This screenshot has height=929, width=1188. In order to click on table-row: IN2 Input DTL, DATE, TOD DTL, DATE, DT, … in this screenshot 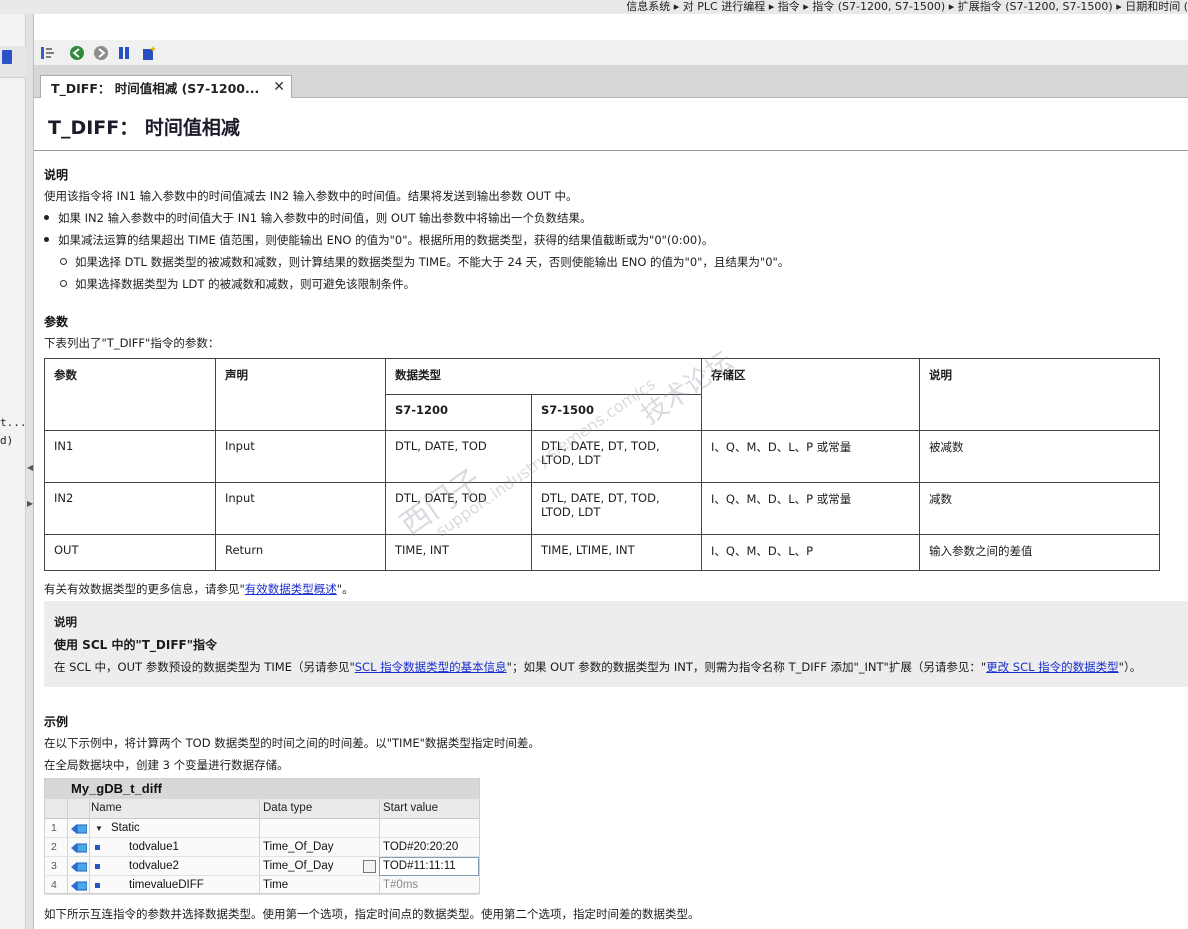, I will do `click(602, 508)`.